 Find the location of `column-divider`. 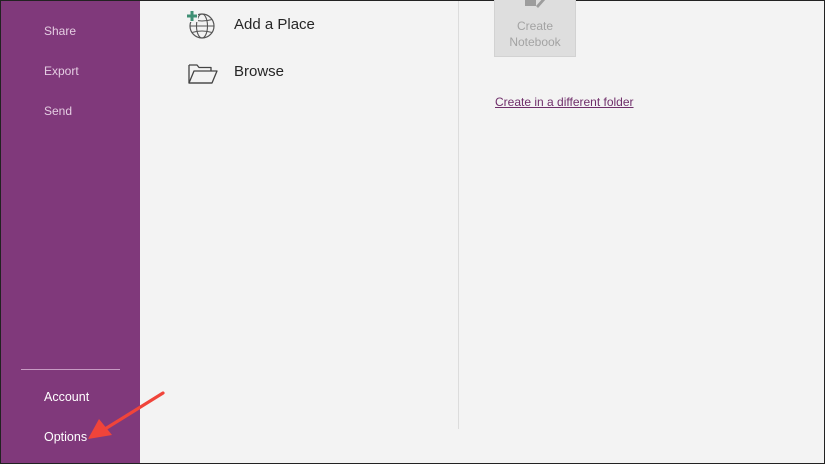

column-divider is located at coordinates (458, 215).